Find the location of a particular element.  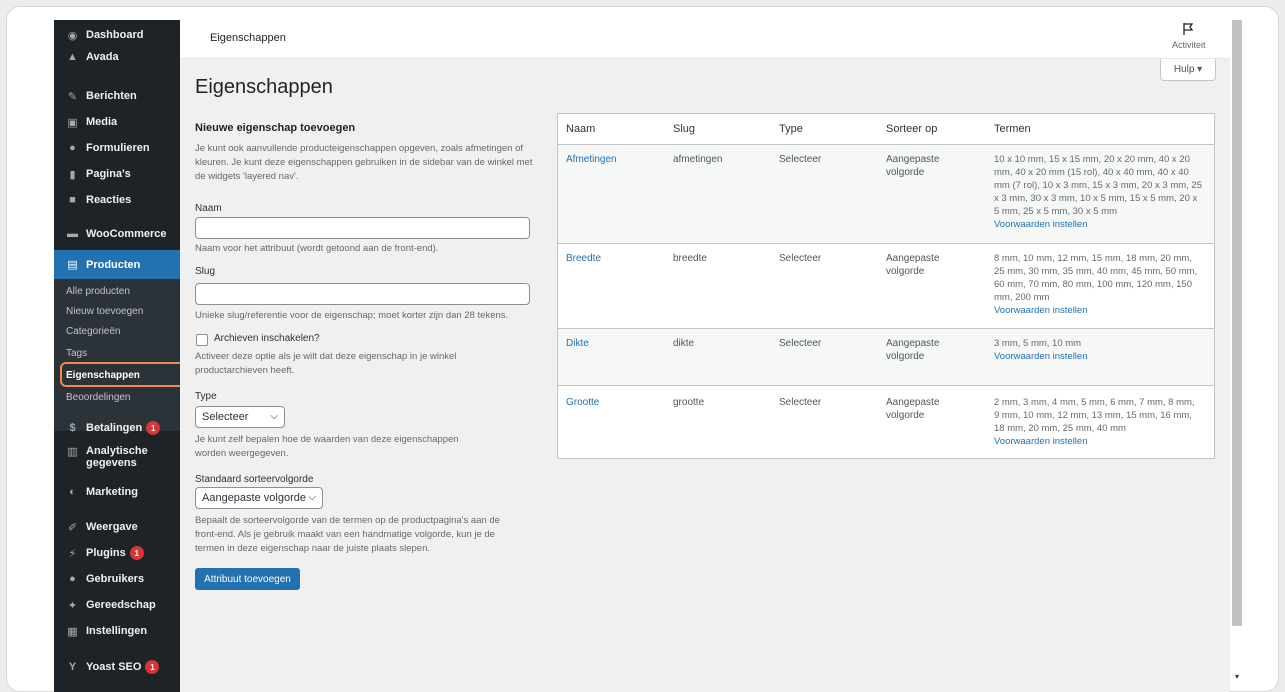

tools-icon: ✦ is located at coordinates (72, 605).